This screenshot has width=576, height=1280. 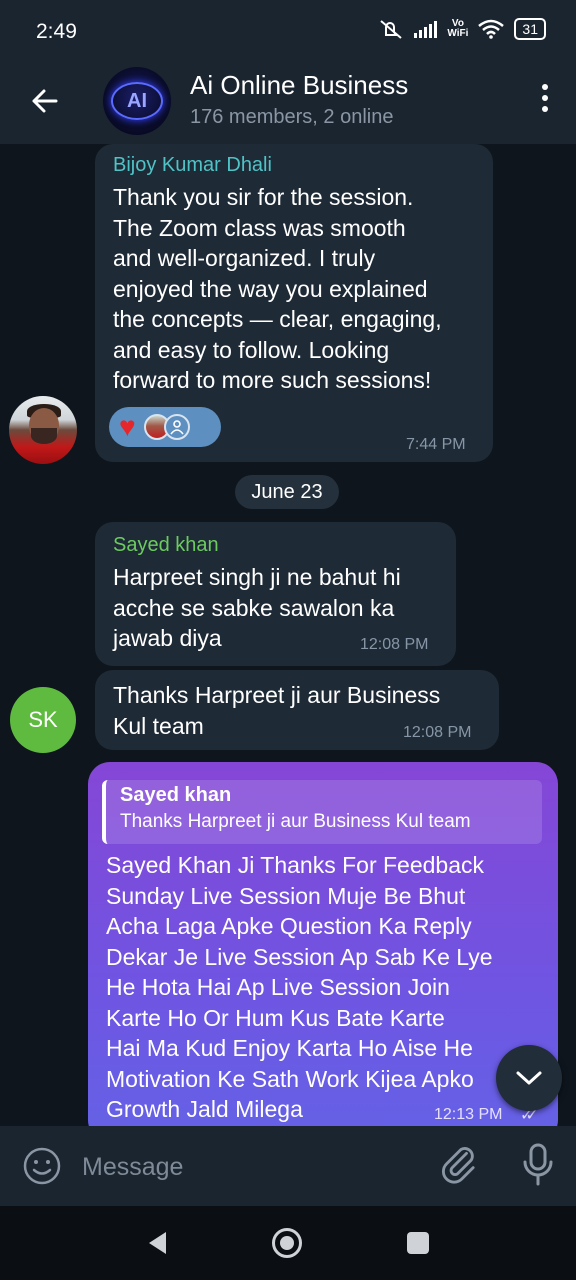 What do you see at coordinates (458, 1165) in the screenshot?
I see `paperclip-icon` at bounding box center [458, 1165].